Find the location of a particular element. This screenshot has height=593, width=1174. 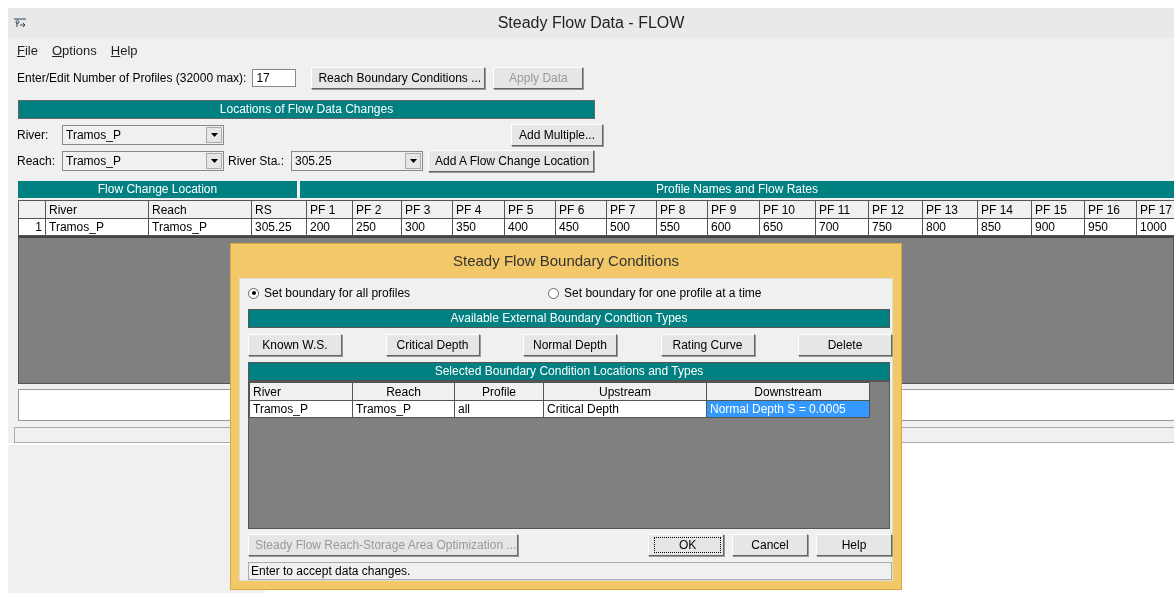

app-icon is located at coordinates (20, 23).